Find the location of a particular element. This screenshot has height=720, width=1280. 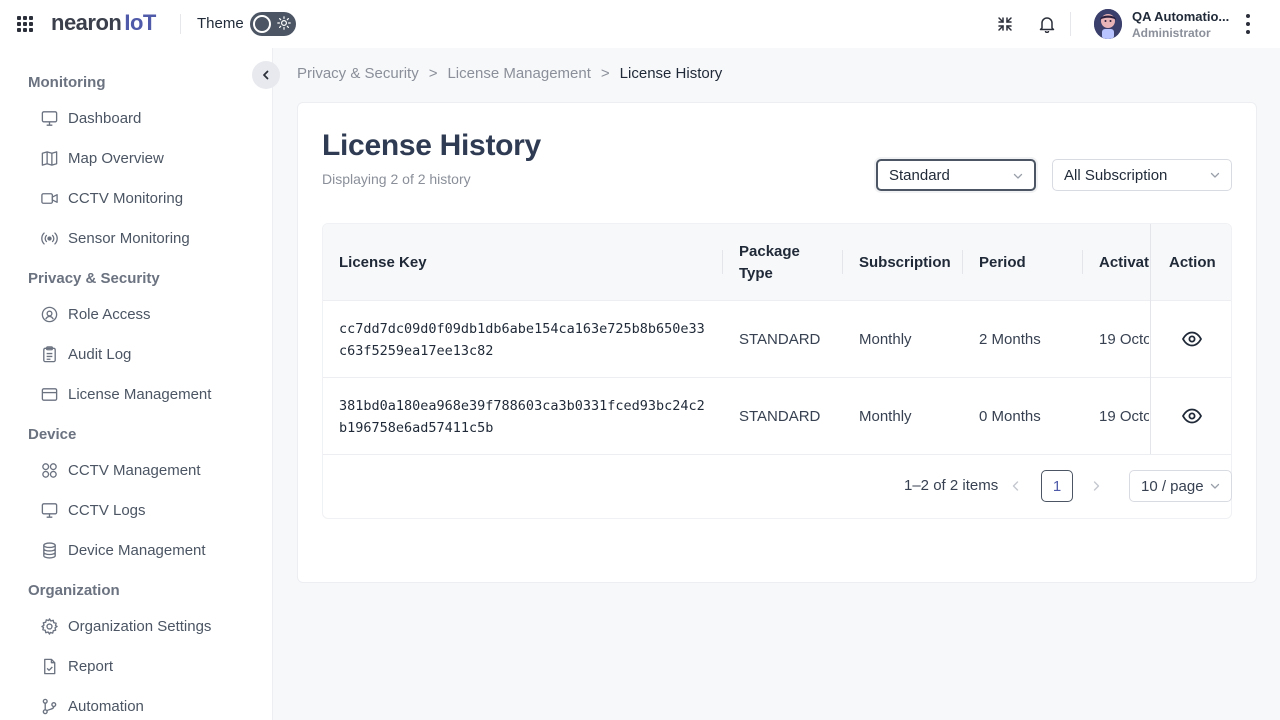

column-header-activation-label: Activati is located at coordinates (1124, 262).